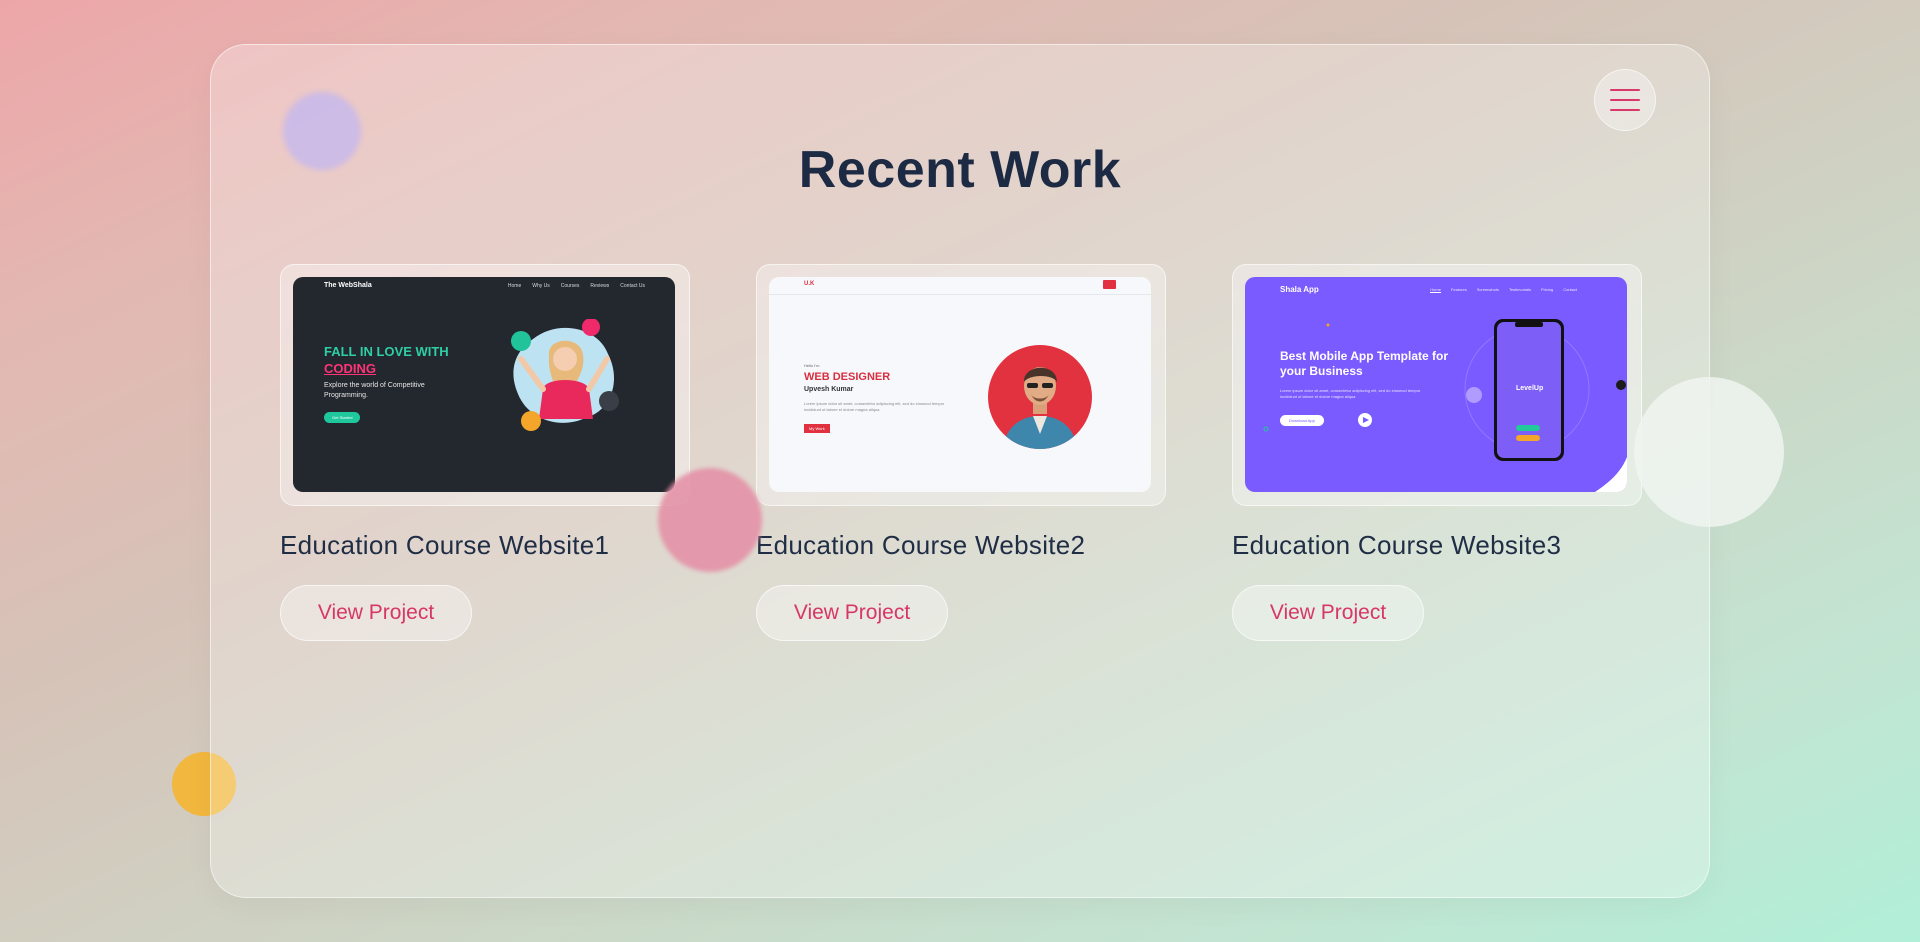 This screenshot has width=1920, height=942. I want to click on decorative-white-blob, so click(1709, 452).